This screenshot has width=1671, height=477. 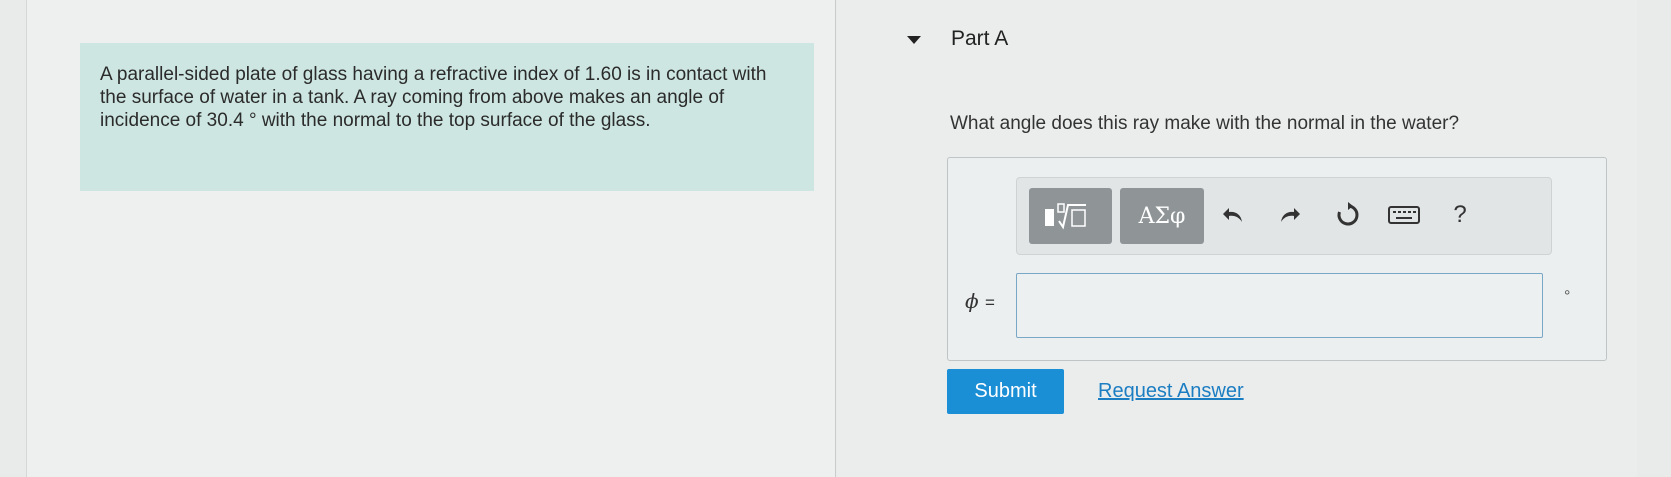 I want to click on math-toolbar: ΑΣφ ?, so click(x=1284, y=216).